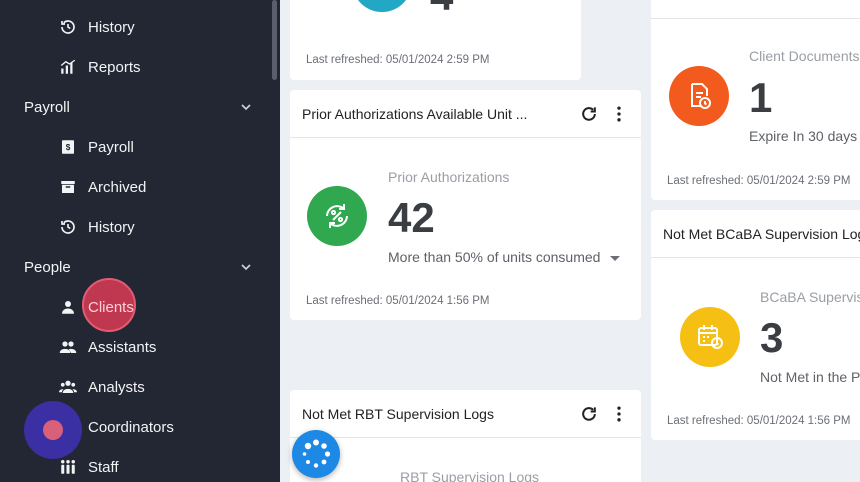 The image size is (860, 482). I want to click on loading-fab-button, so click(316, 454).